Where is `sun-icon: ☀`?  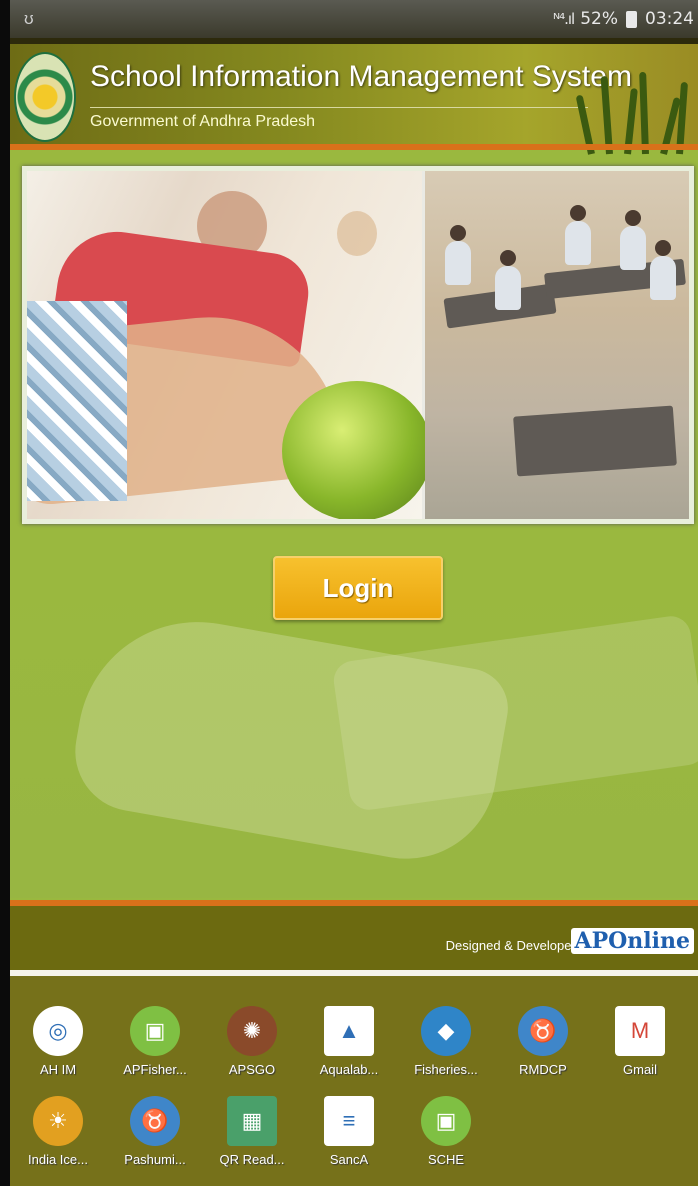 sun-icon: ☀ is located at coordinates (58, 1121).